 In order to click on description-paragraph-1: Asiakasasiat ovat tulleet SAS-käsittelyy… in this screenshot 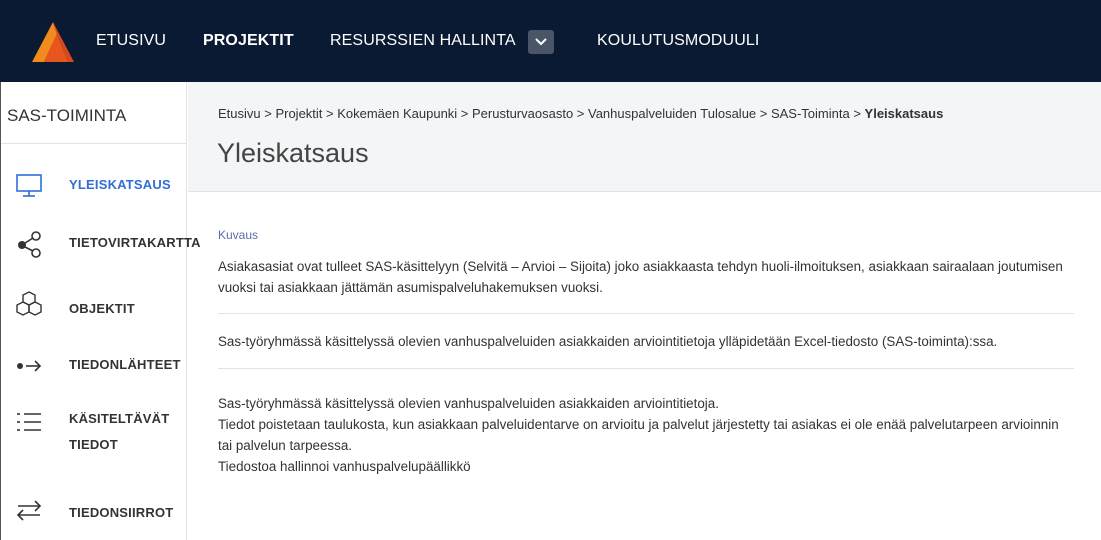, I will do `click(640, 277)`.